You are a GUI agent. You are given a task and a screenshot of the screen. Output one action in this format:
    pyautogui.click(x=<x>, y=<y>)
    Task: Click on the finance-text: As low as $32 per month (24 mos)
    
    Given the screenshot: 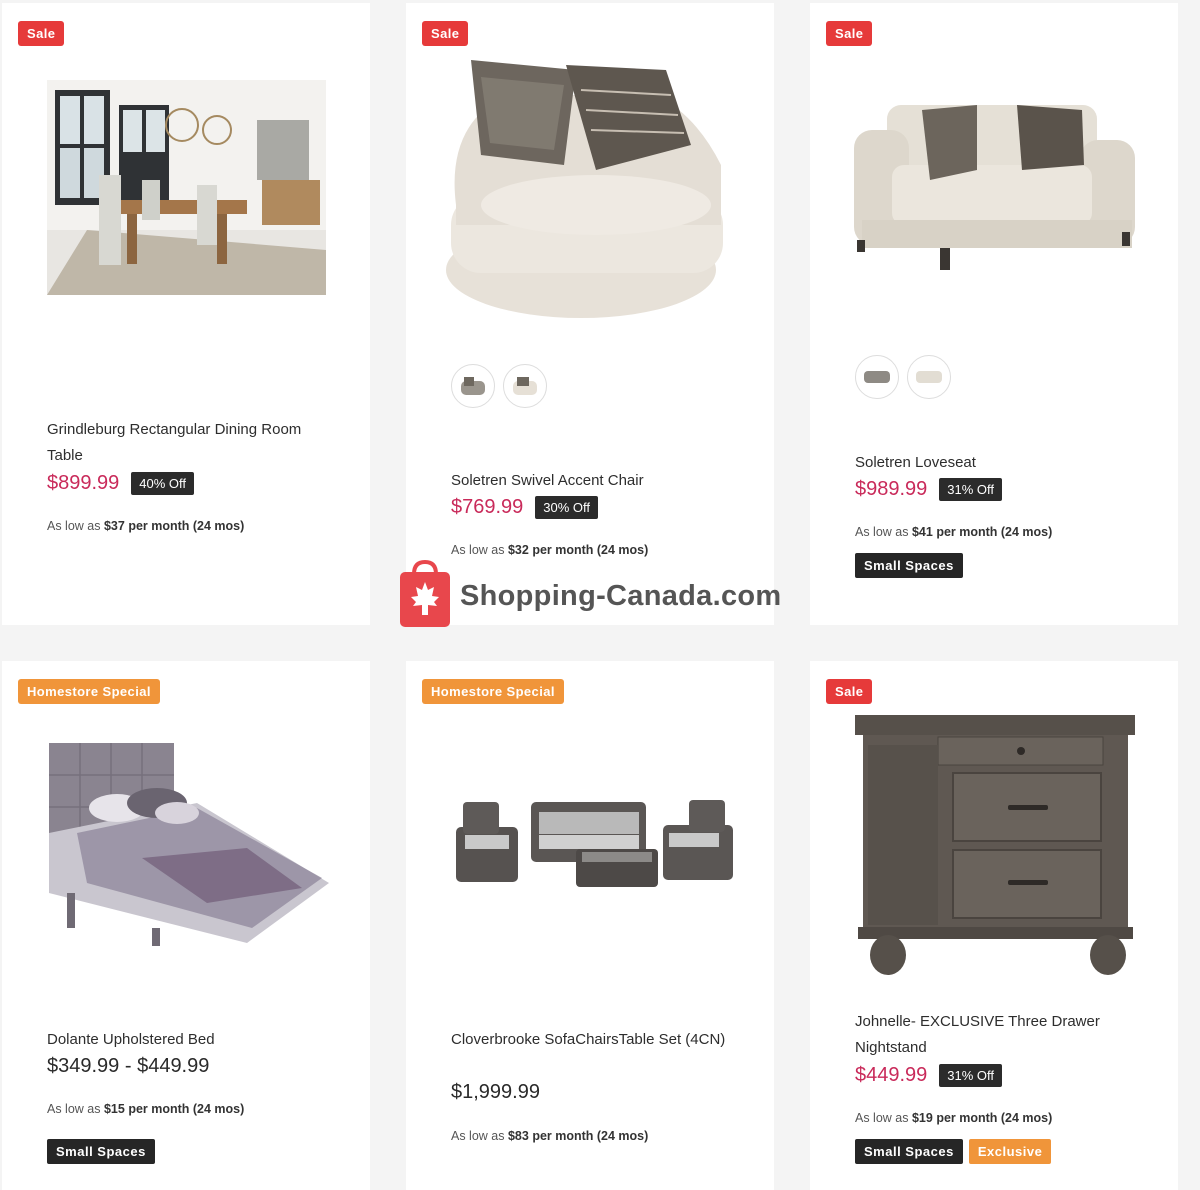 What is the action you would take?
    pyautogui.click(x=549, y=550)
    